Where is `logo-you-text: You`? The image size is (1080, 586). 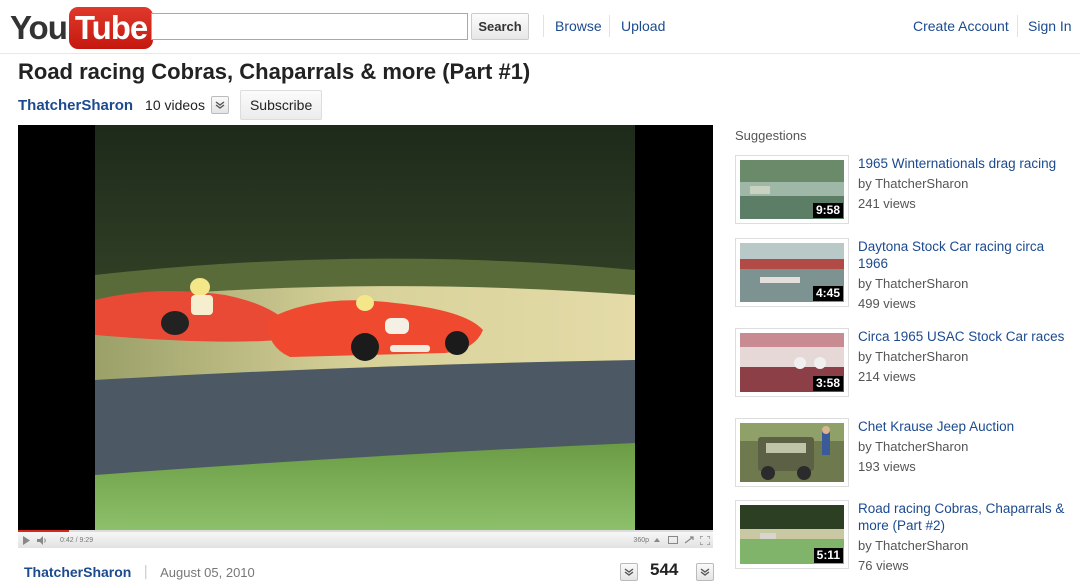 logo-you-text: You is located at coordinates (39, 27).